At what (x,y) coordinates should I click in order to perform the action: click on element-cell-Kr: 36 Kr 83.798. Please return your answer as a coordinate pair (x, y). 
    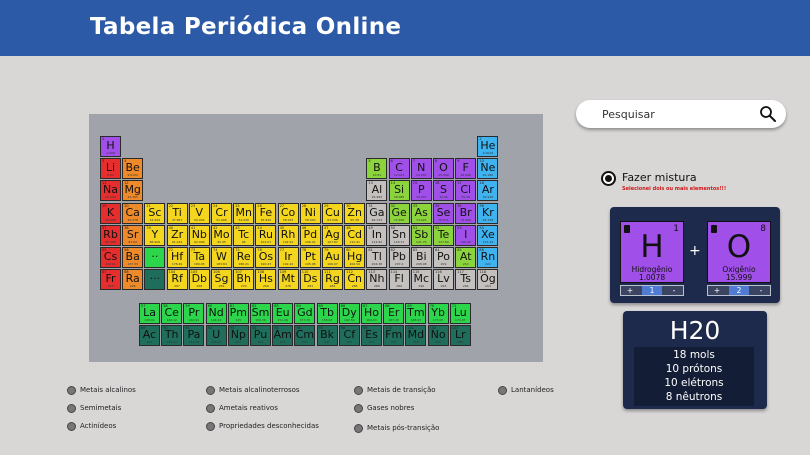
    Looking at the image, I should click on (488, 213).